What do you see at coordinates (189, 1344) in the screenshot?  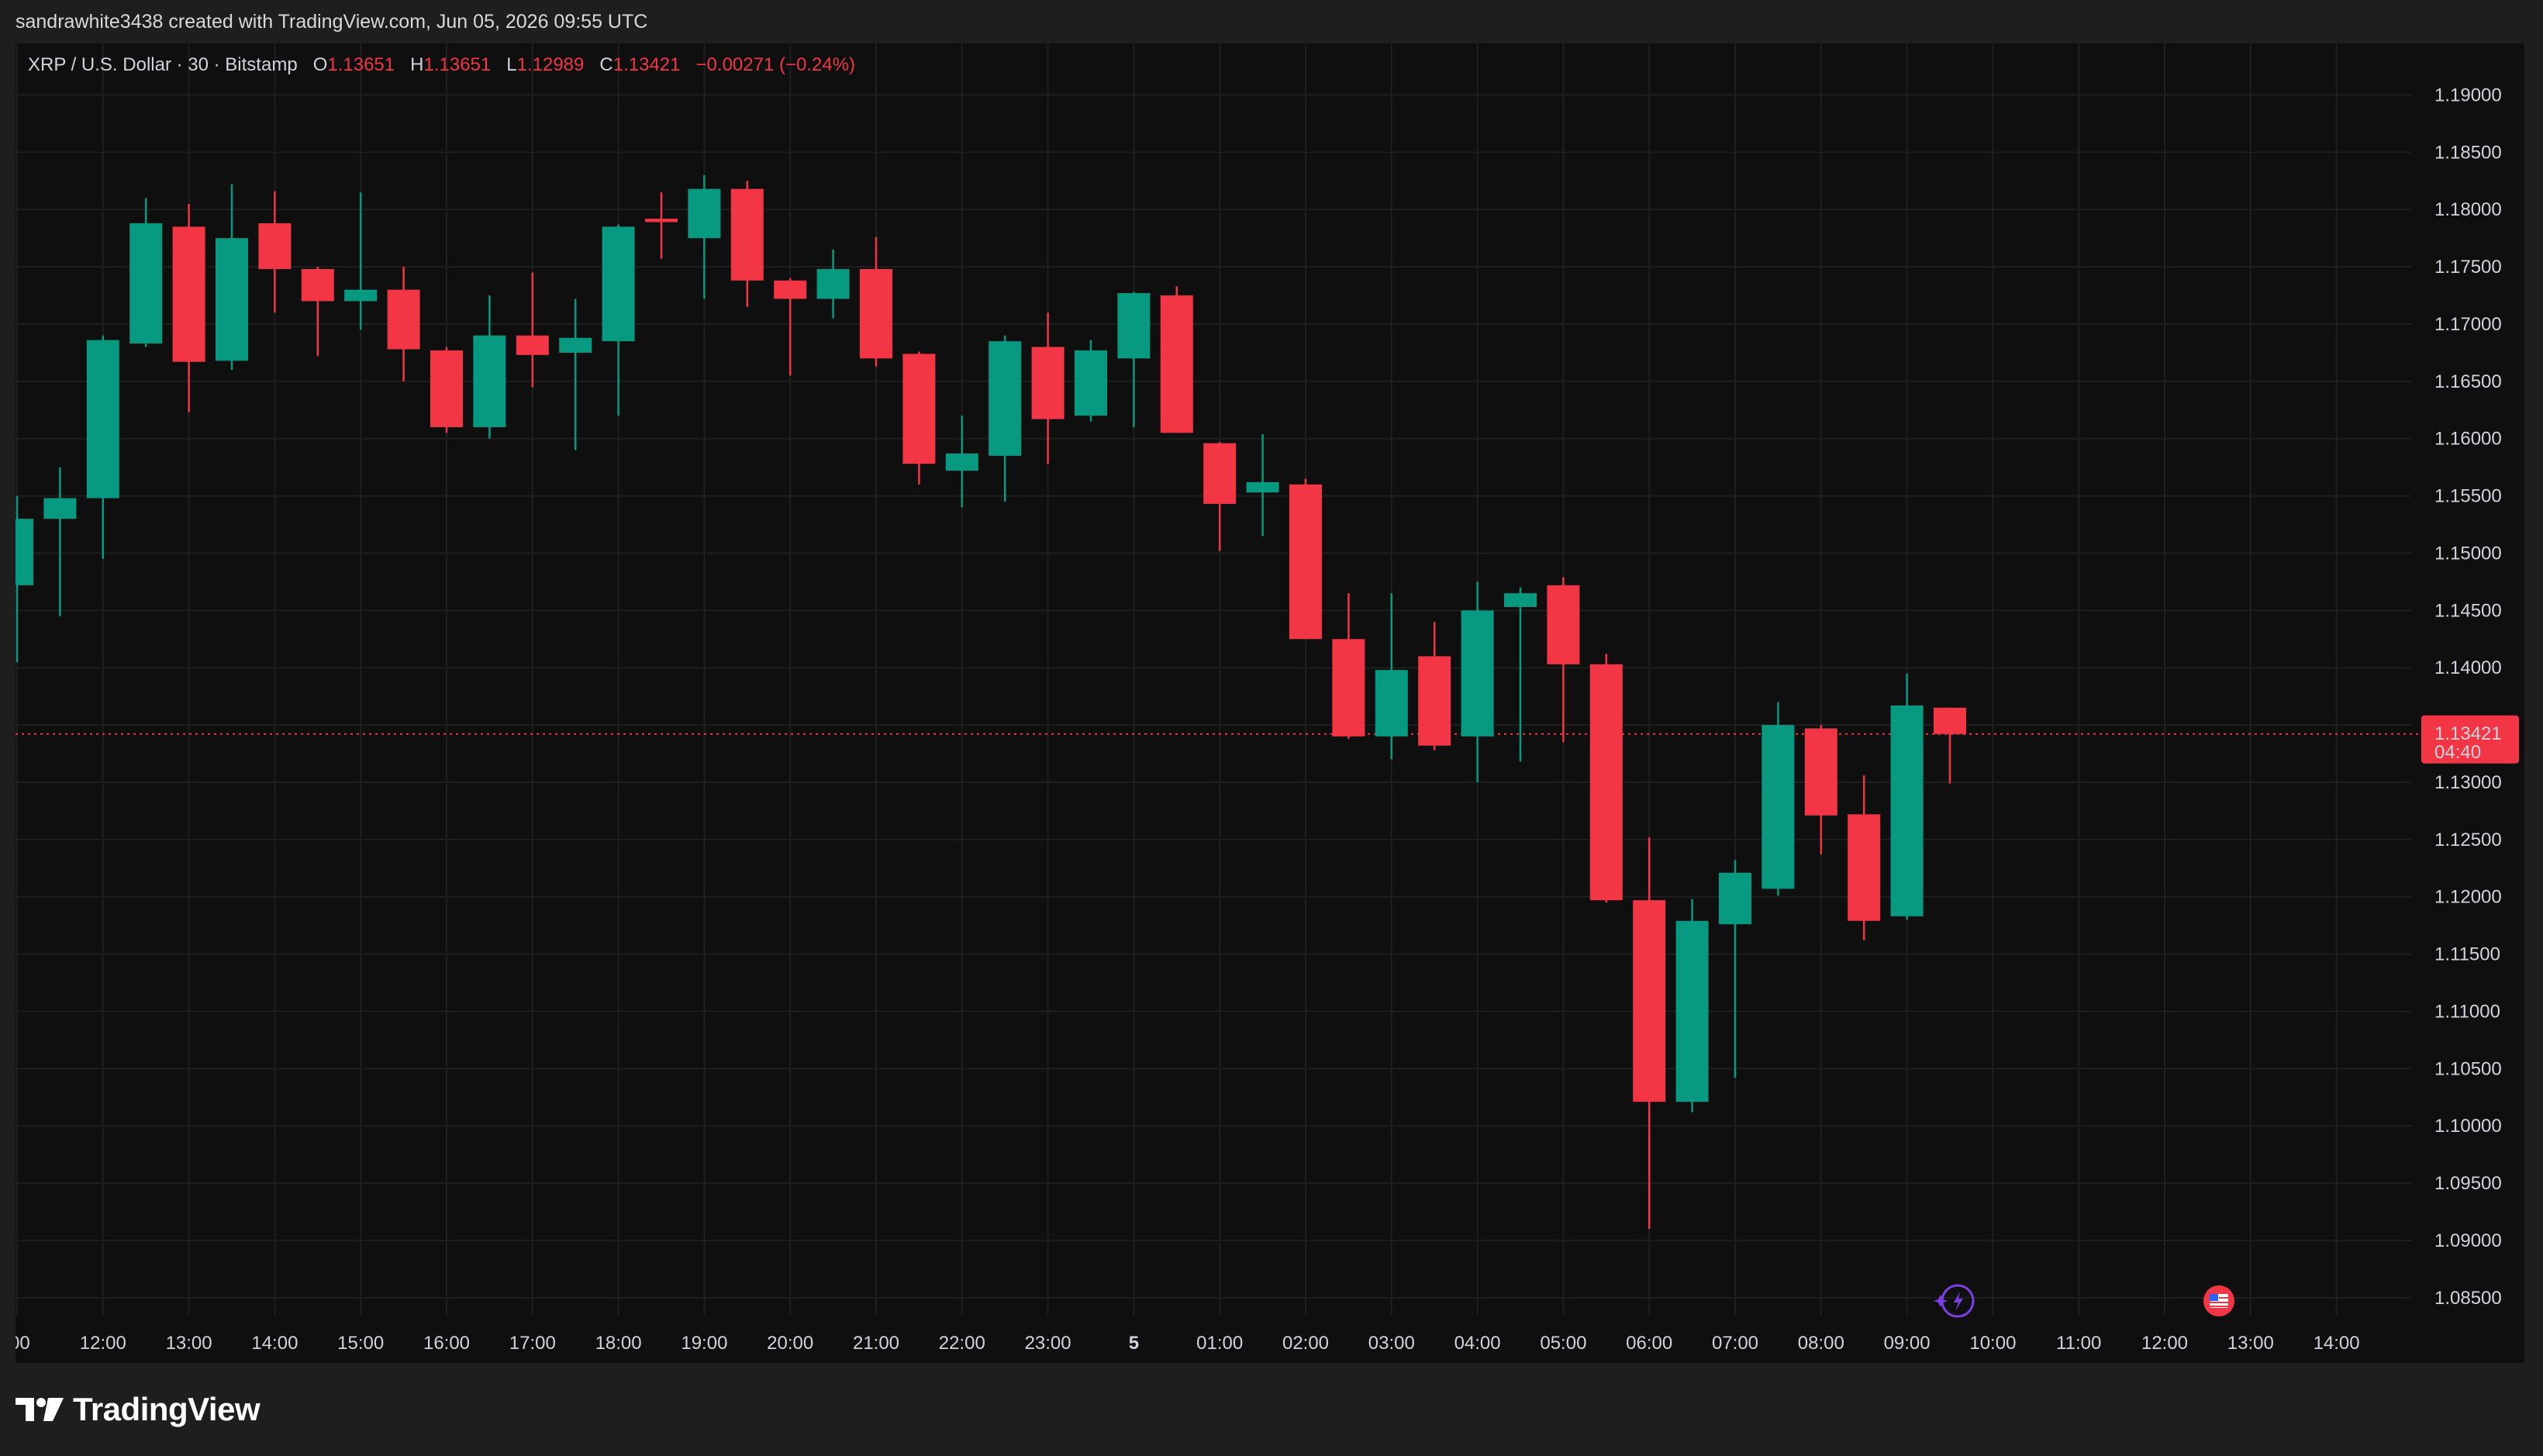 I see `time-tick-label: 13:00` at bounding box center [189, 1344].